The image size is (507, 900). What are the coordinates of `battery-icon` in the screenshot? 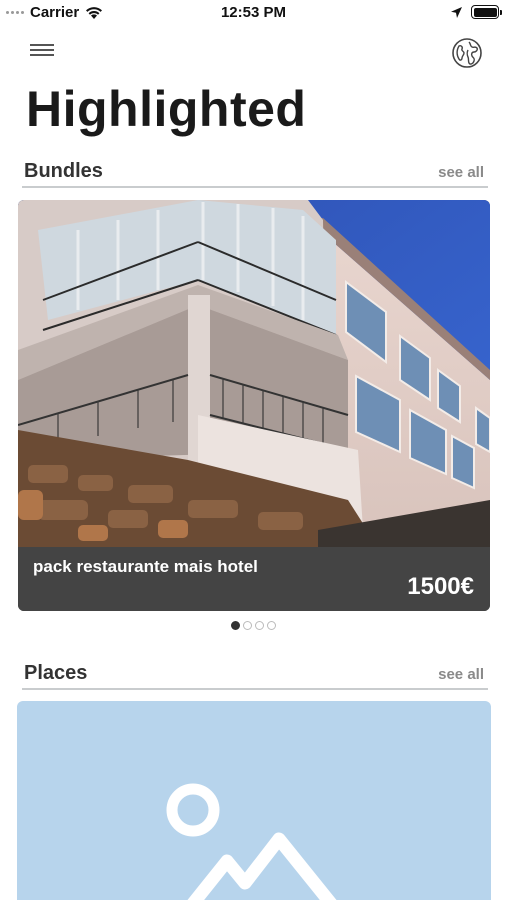 It's located at (486, 12).